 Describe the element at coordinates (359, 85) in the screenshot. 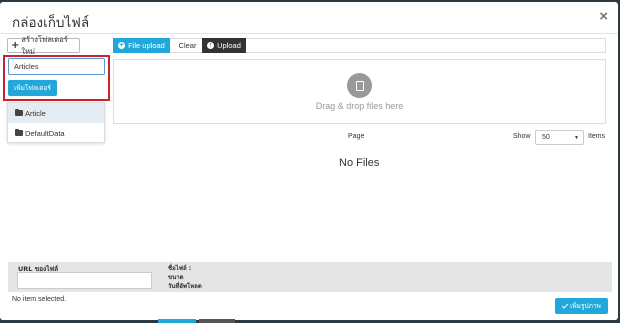

I see `file-icon` at that location.